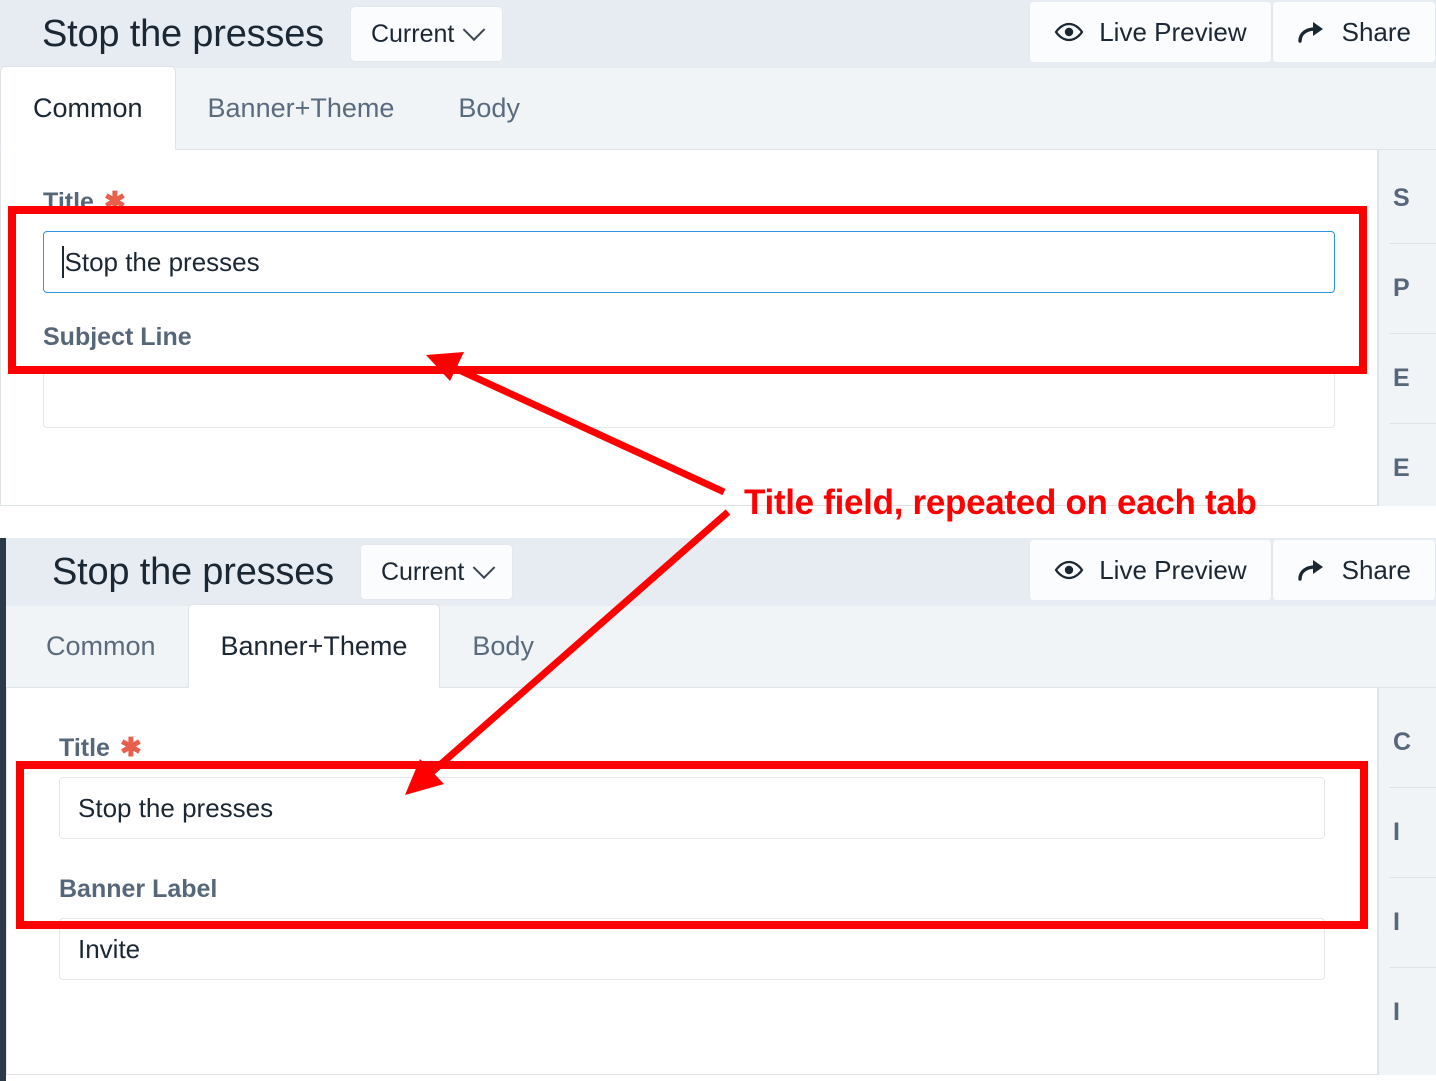  Describe the element at coordinates (117, 337) in the screenshot. I see `field-subject-line-label-text: Subject Line` at that location.